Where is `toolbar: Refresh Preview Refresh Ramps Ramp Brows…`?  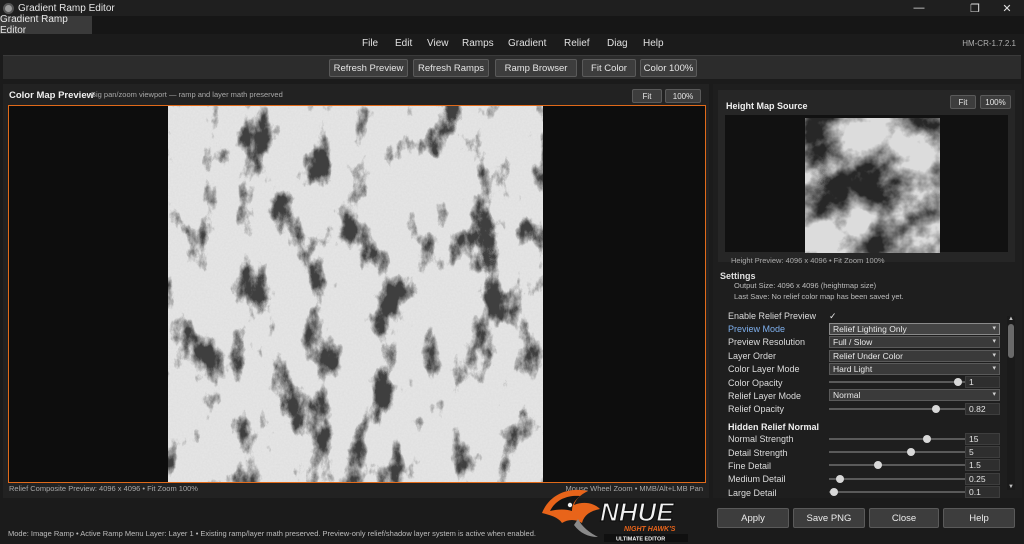 toolbar: Refresh Preview Refresh Ramps Ramp Brows… is located at coordinates (512, 67).